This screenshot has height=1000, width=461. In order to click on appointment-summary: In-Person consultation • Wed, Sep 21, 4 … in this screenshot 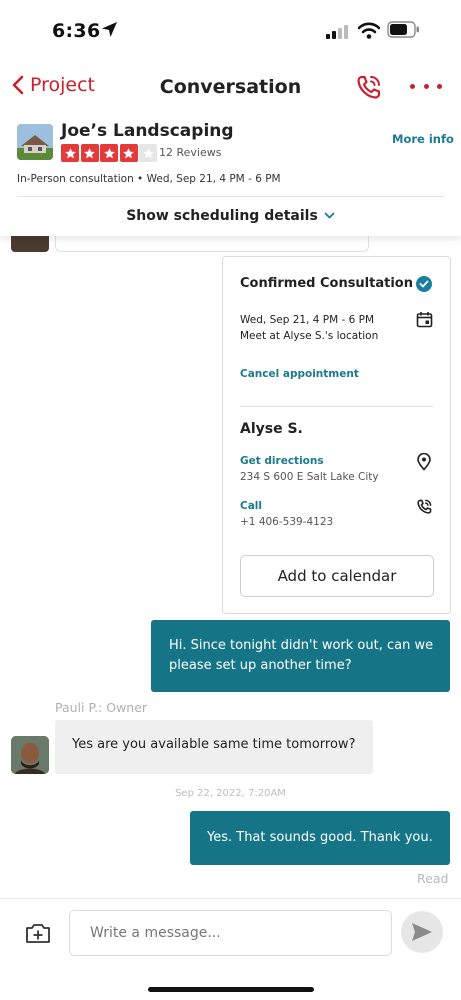, I will do `click(149, 179)`.